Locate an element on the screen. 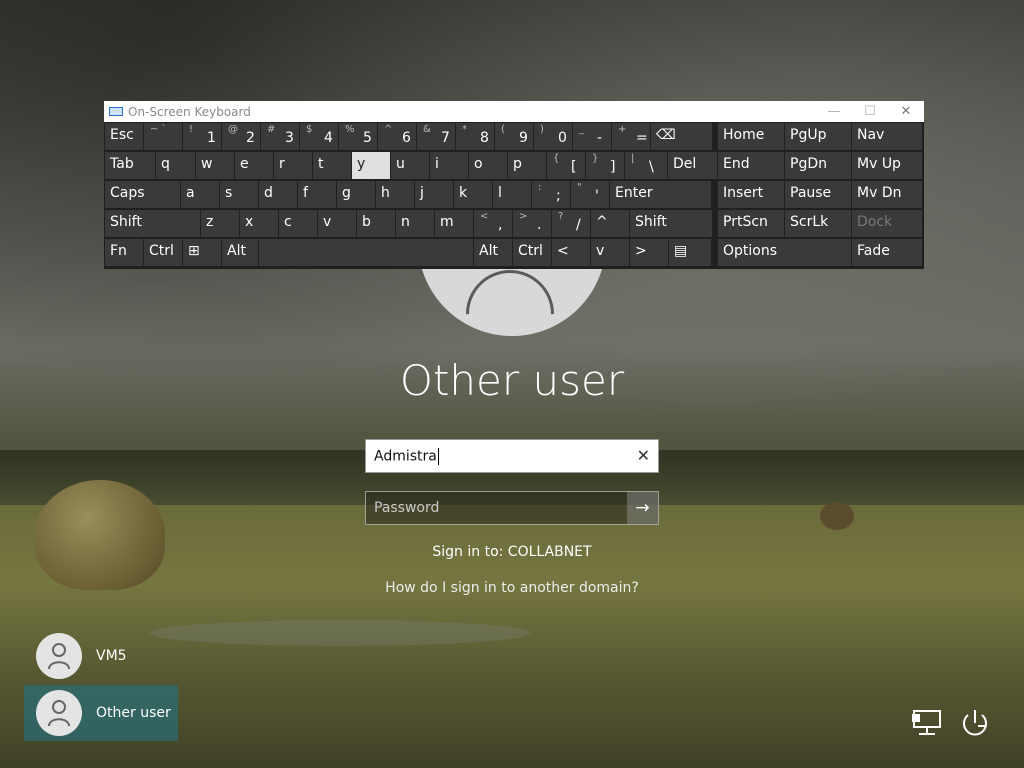 The height and width of the screenshot is (768, 1024). key-insert: Insert is located at coordinates (751, 194).